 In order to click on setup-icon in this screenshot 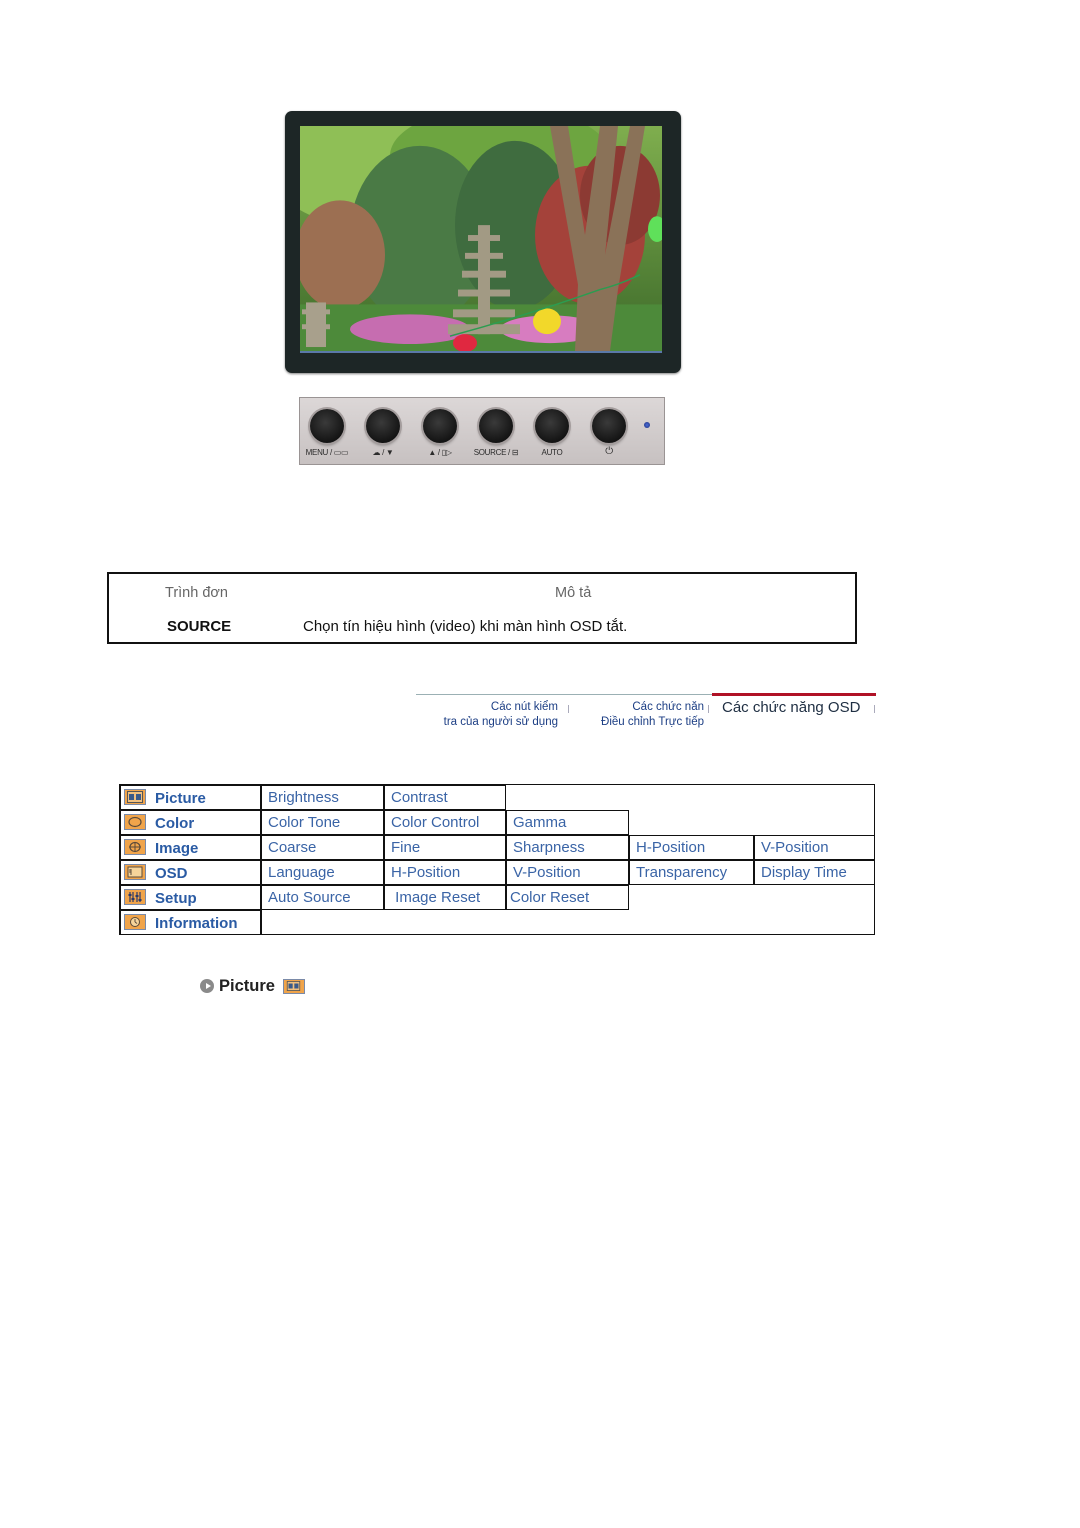, I will do `click(135, 897)`.